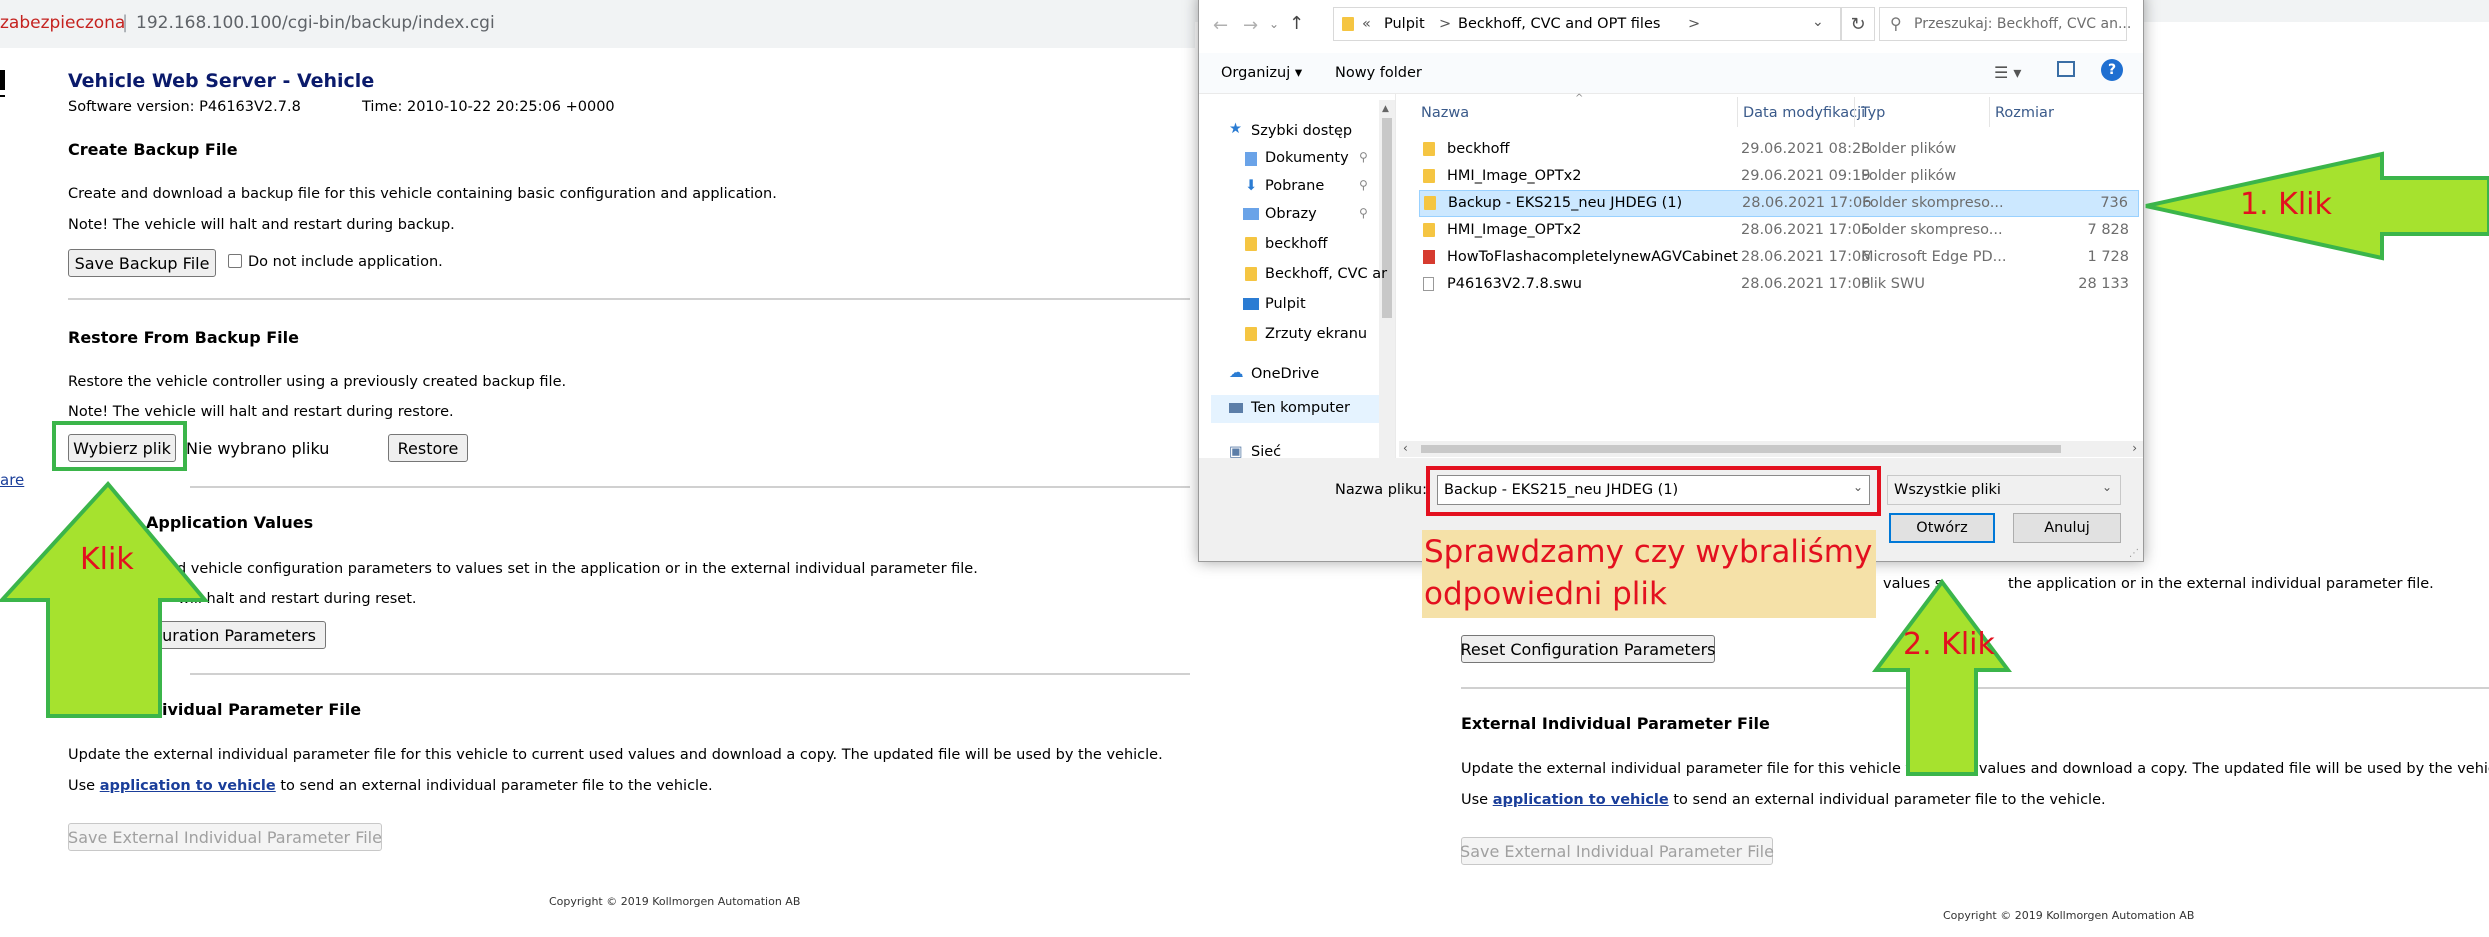 This screenshot has width=2489, height=937. What do you see at coordinates (1430, 203) in the screenshot?
I see `zip-folder-icon` at bounding box center [1430, 203].